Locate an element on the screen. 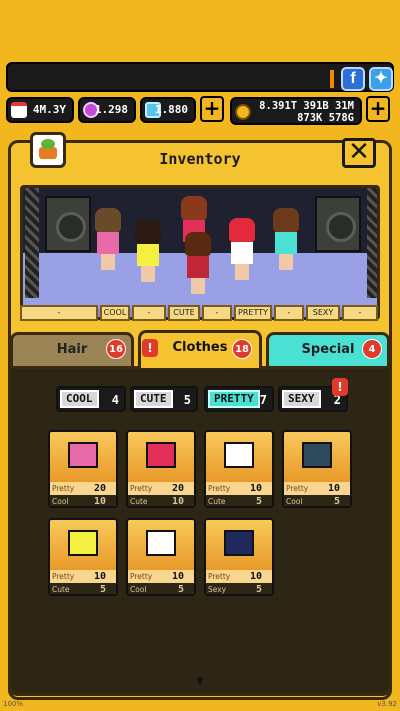 Image resolution: width=400 pixels, height=711 pixels. ticket-counter: 1.880 is located at coordinates (168, 110).